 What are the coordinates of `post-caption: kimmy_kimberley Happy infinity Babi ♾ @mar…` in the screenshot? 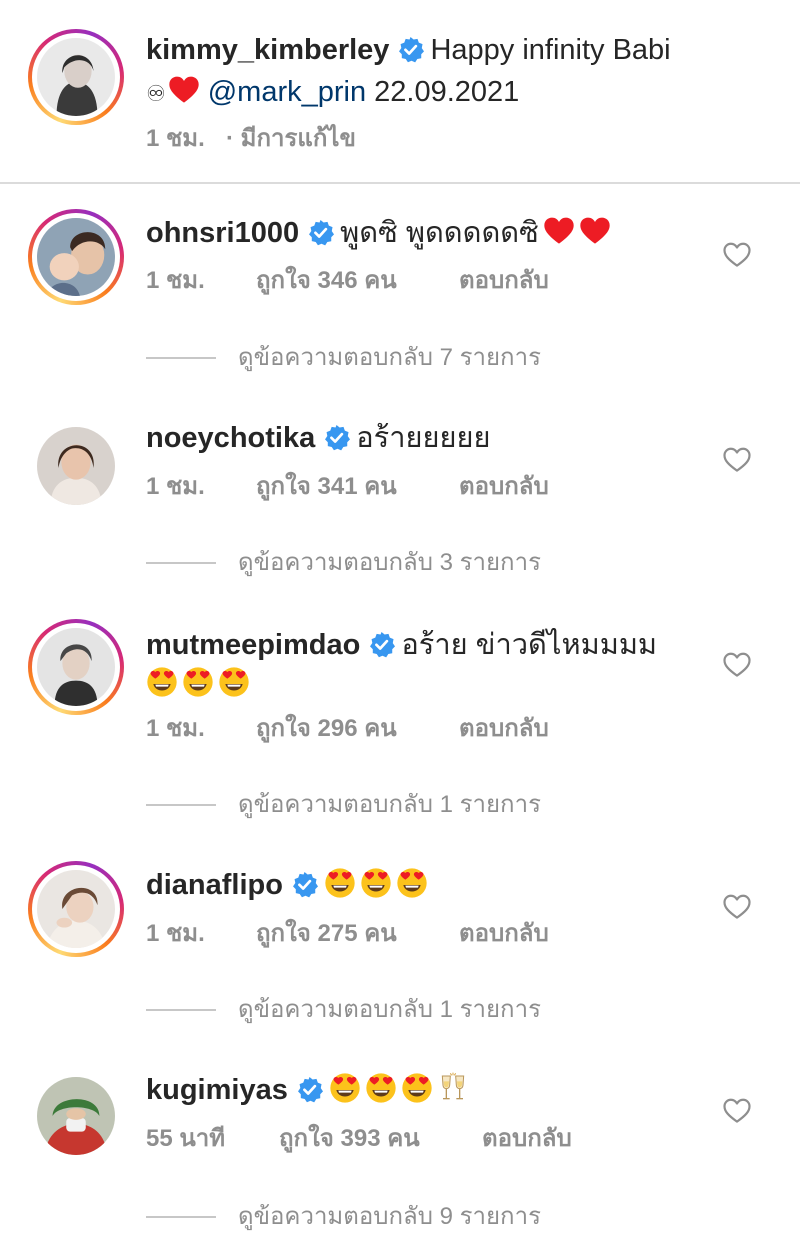 It's located at (400, 91).